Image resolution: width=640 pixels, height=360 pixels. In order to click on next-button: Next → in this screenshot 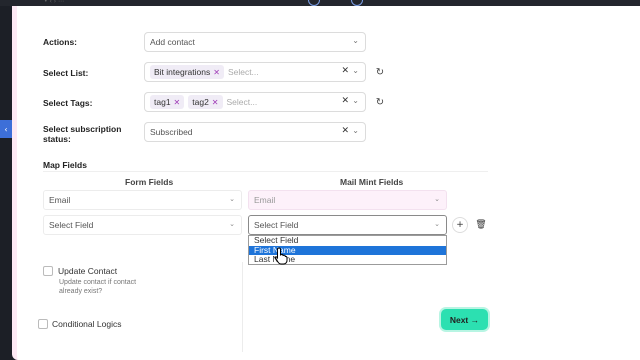, I will do `click(464, 319)`.